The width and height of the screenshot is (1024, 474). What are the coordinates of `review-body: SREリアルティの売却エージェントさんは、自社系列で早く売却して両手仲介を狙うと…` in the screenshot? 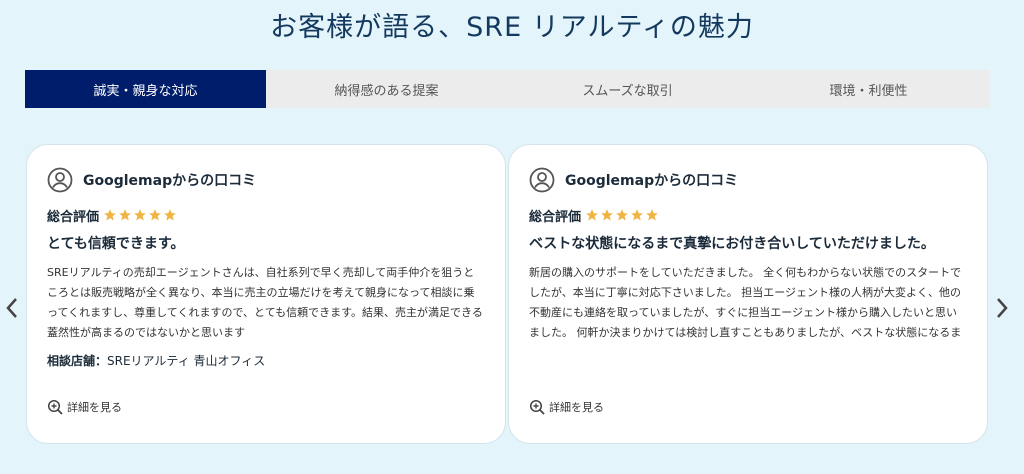 It's located at (265, 302).